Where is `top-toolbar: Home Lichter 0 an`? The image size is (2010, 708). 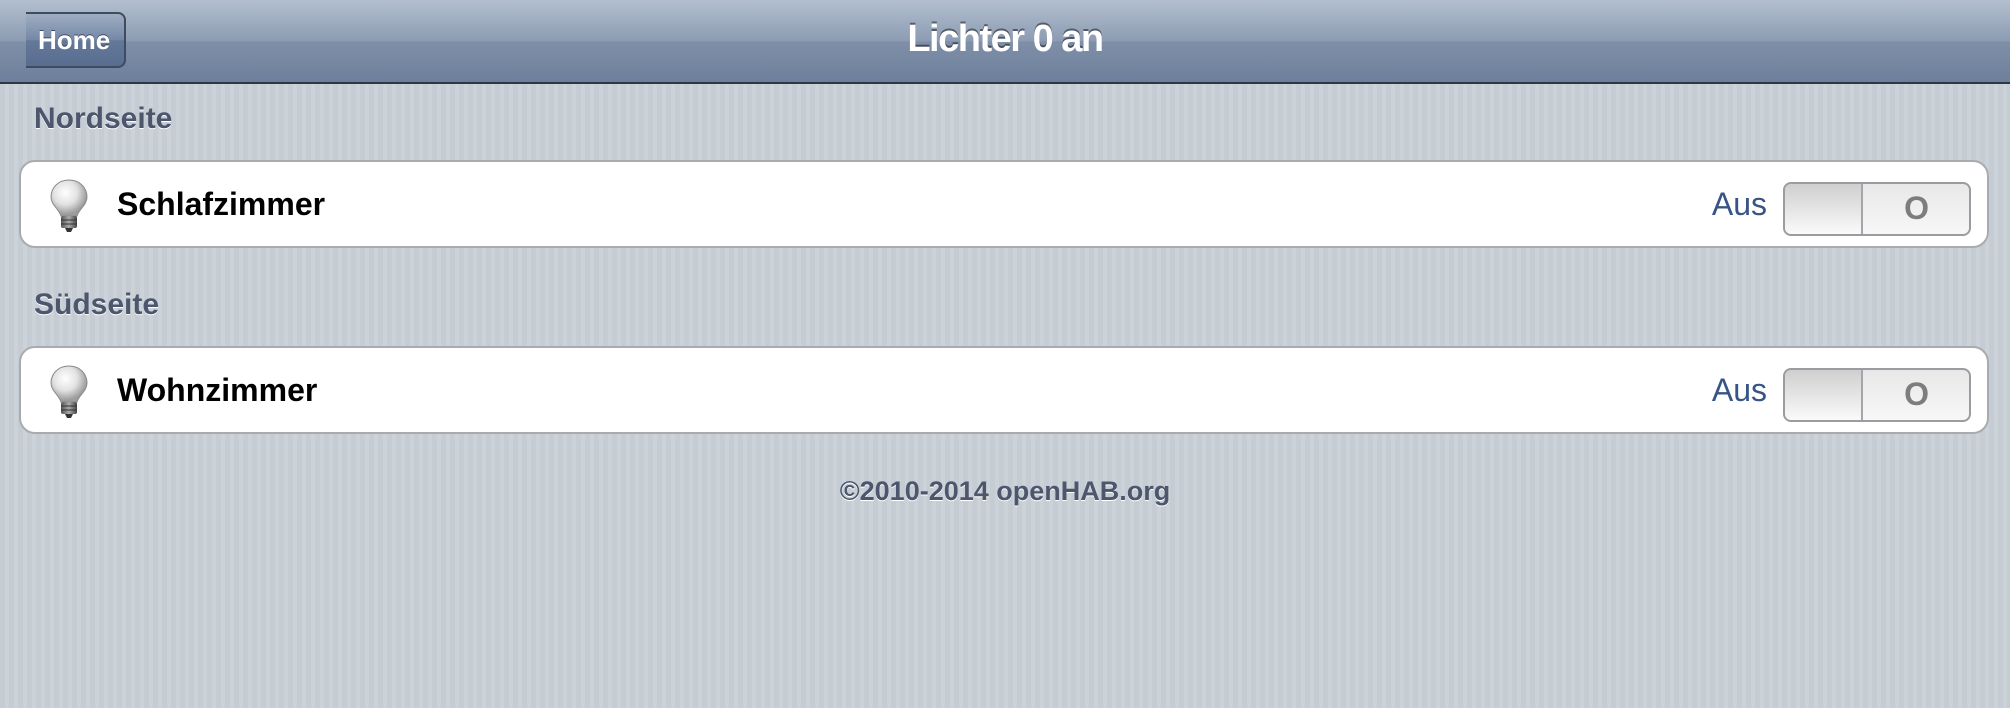
top-toolbar: Home Lichter 0 an is located at coordinates (1005, 42).